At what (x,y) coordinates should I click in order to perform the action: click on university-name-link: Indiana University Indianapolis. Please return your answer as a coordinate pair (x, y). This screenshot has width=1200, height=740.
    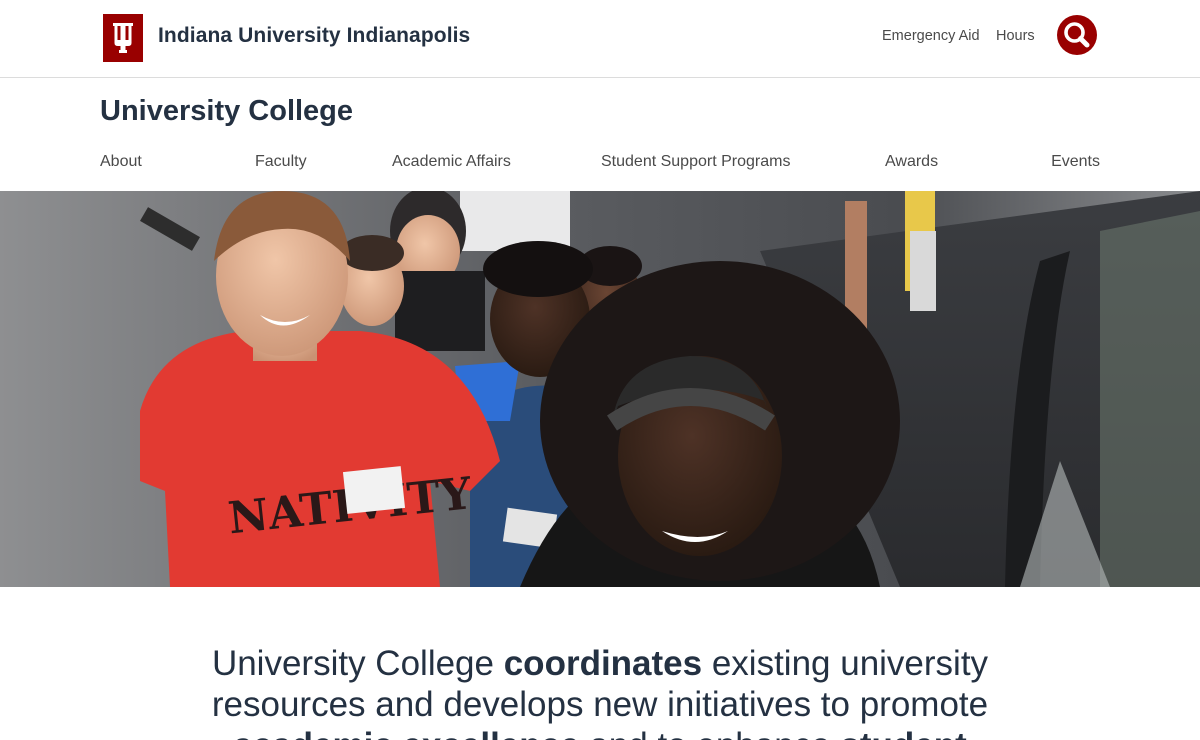
    Looking at the image, I should click on (314, 36).